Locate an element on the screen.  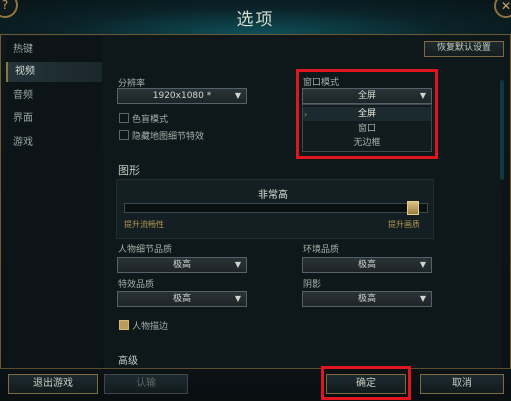
environment-quality-select: 极高 ▼ is located at coordinates (367, 265).